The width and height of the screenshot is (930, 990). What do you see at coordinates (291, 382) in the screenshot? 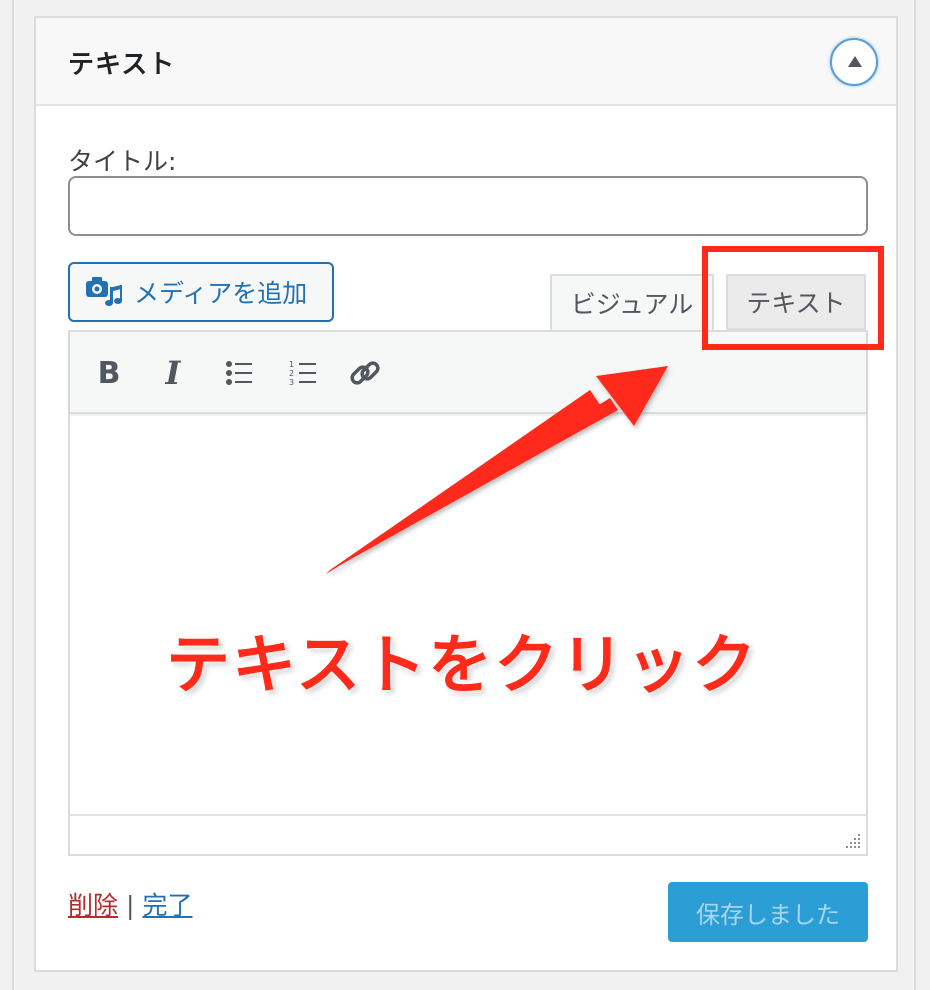
I see `svg-text: 3` at bounding box center [291, 382].